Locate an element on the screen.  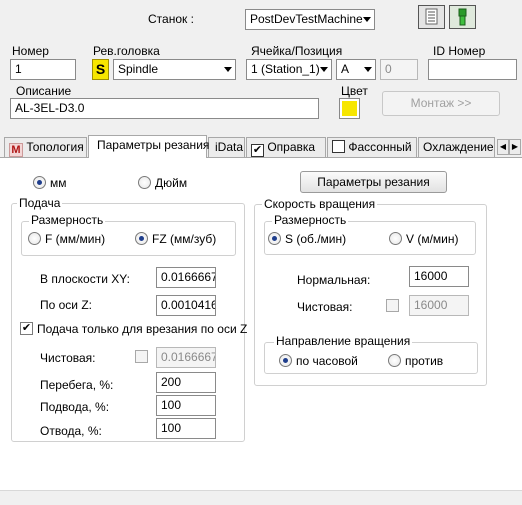
speed-finish-field: 16000 is located at coordinates (439, 305).